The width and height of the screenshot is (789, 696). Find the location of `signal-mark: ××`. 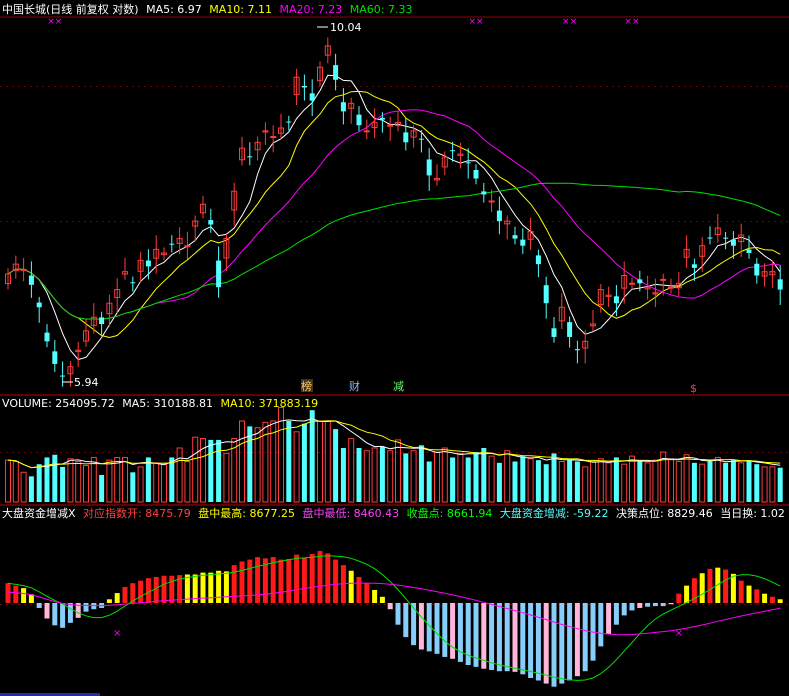

signal-mark: ×× is located at coordinates (54, 22).